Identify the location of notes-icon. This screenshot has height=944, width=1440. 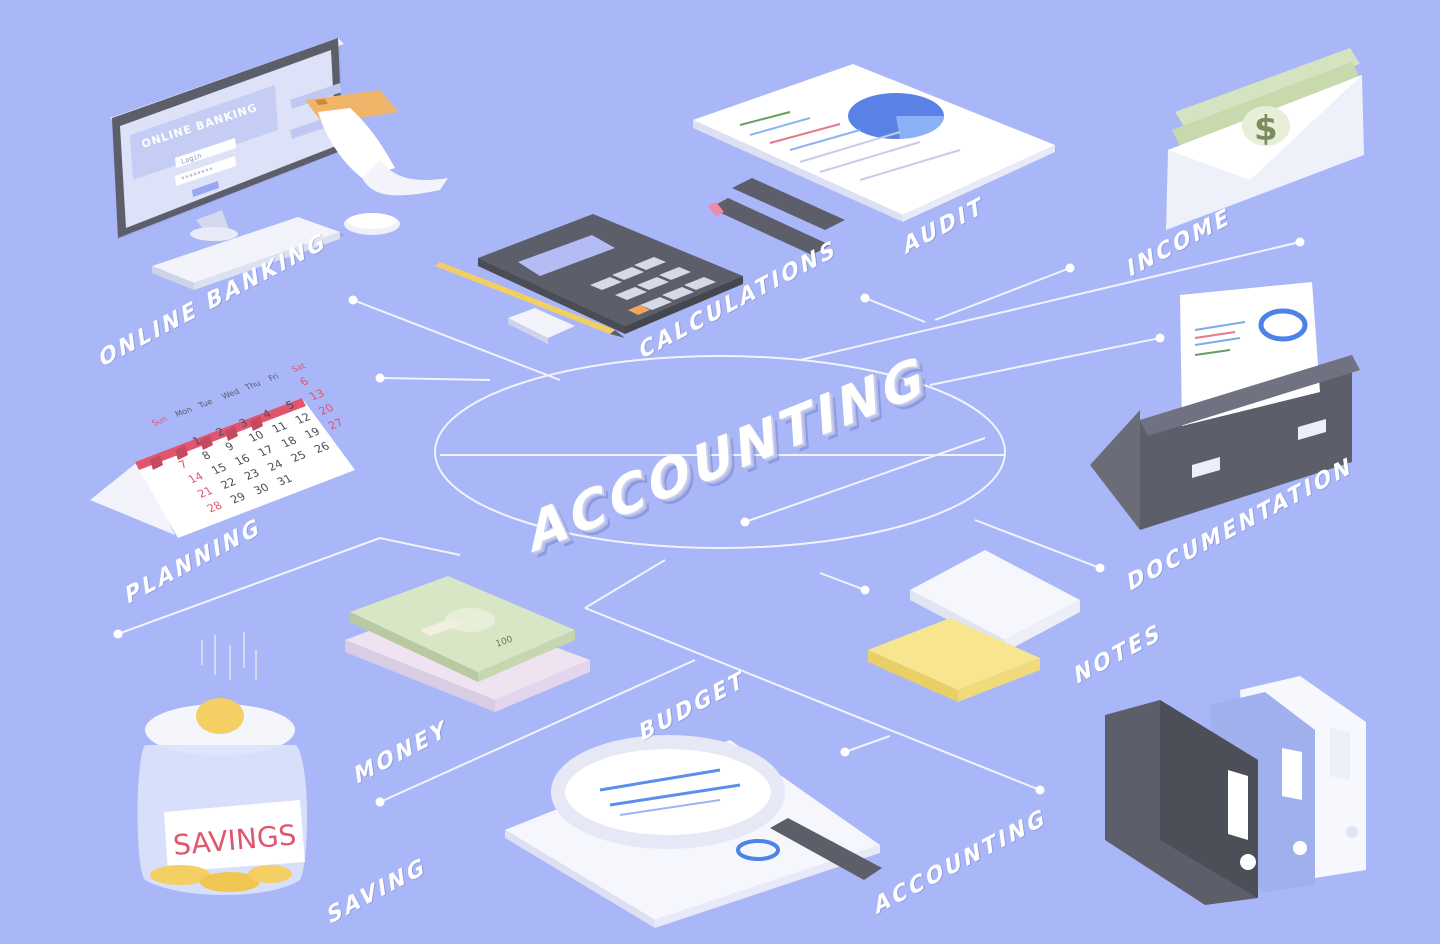
(974, 626).